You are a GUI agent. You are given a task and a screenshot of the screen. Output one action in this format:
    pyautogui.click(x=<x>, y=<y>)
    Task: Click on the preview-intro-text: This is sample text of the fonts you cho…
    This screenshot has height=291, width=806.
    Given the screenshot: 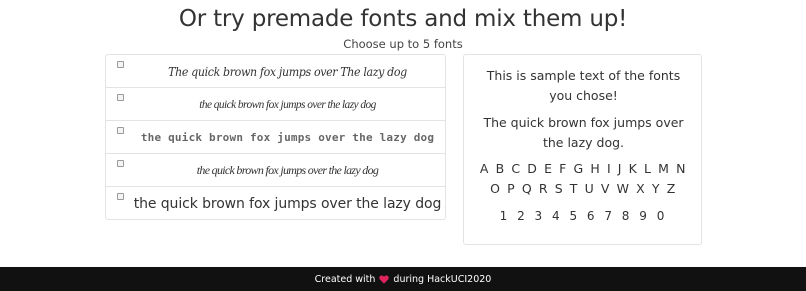 What is the action you would take?
    pyautogui.click(x=583, y=85)
    